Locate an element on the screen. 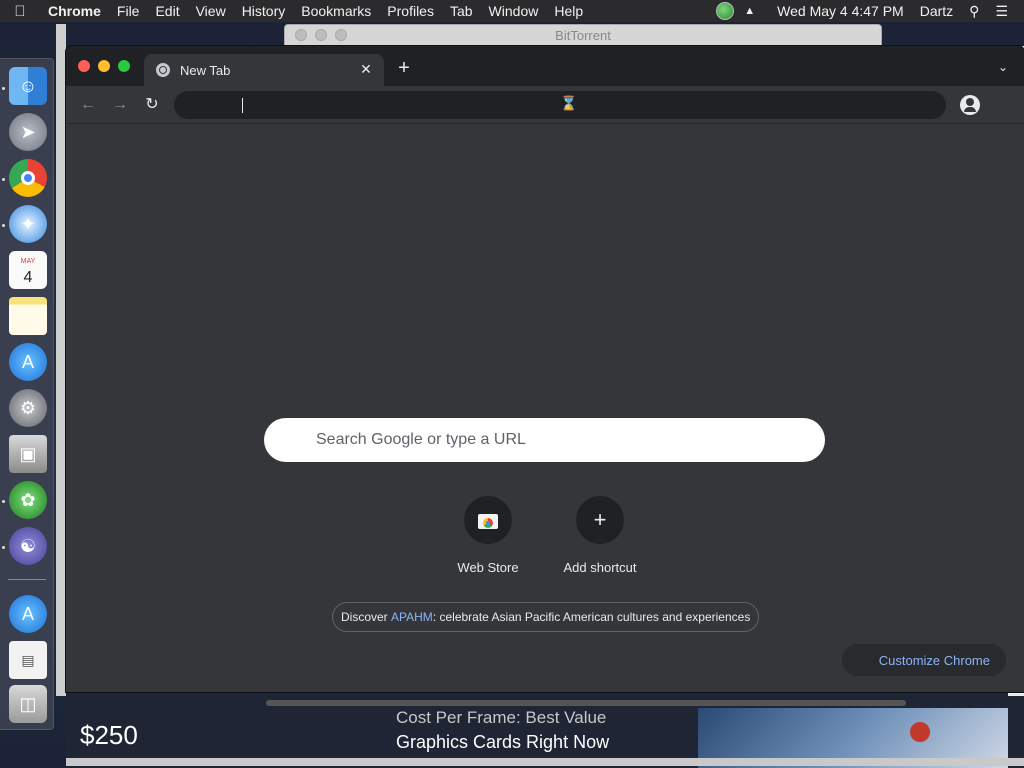  menu-edit: Edit is located at coordinates (167, 11).